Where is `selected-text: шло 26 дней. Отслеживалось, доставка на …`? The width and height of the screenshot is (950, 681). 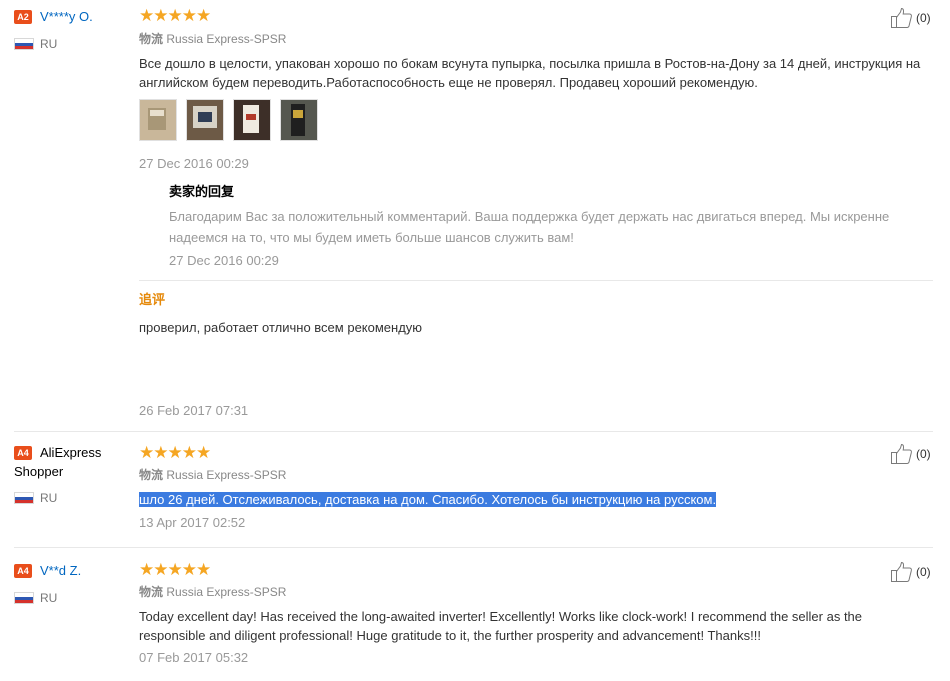
selected-text: шло 26 дней. Отслеживалось, доставка на … is located at coordinates (428, 499).